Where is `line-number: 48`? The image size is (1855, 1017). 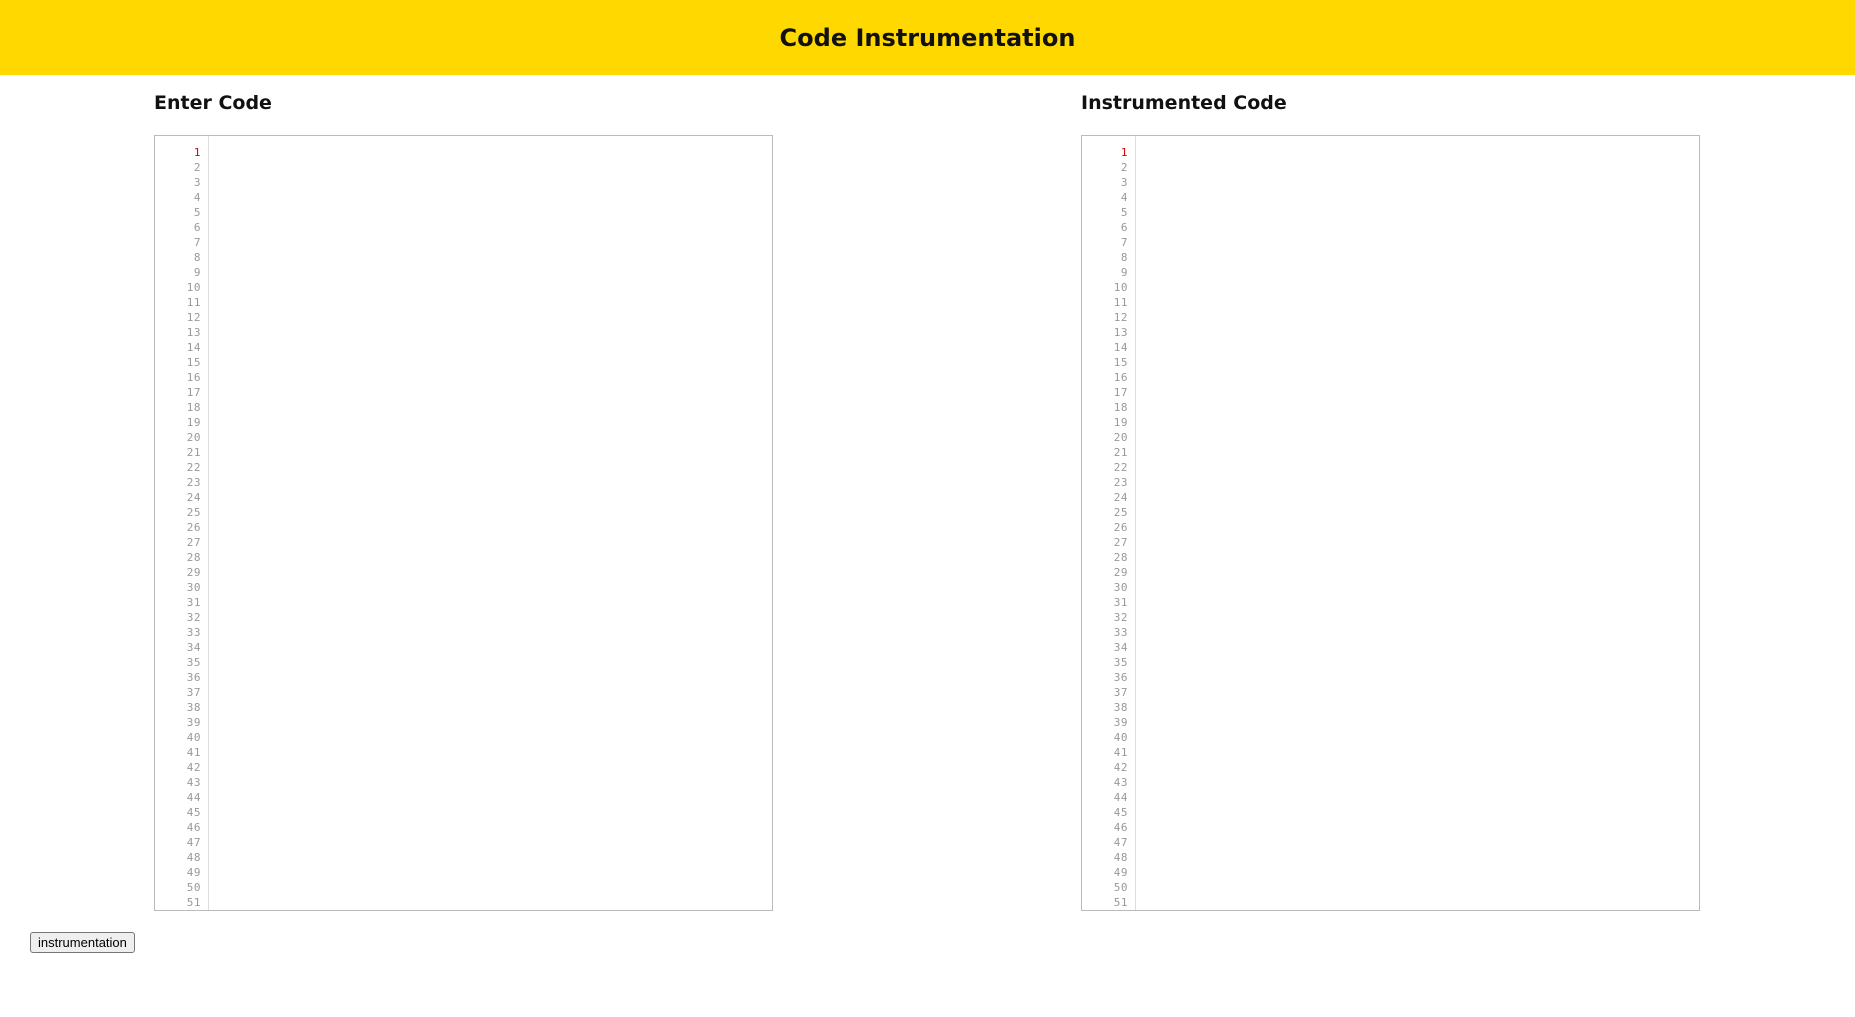 line-number: 48 is located at coordinates (193, 857).